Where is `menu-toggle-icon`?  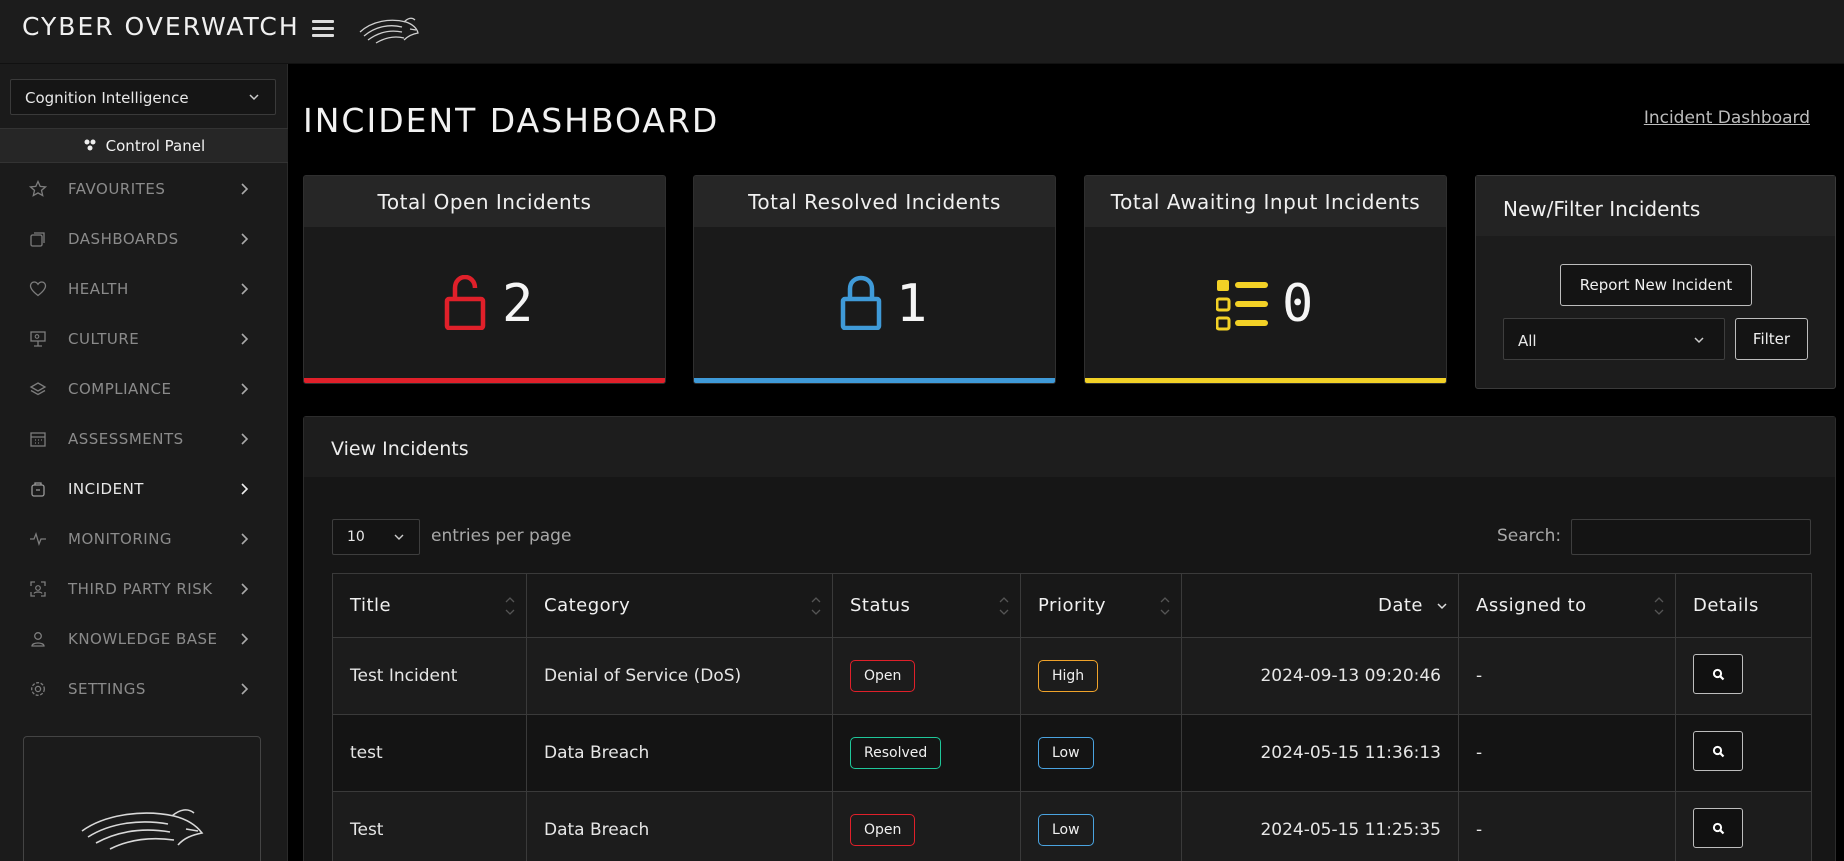 menu-toggle-icon is located at coordinates (323, 30).